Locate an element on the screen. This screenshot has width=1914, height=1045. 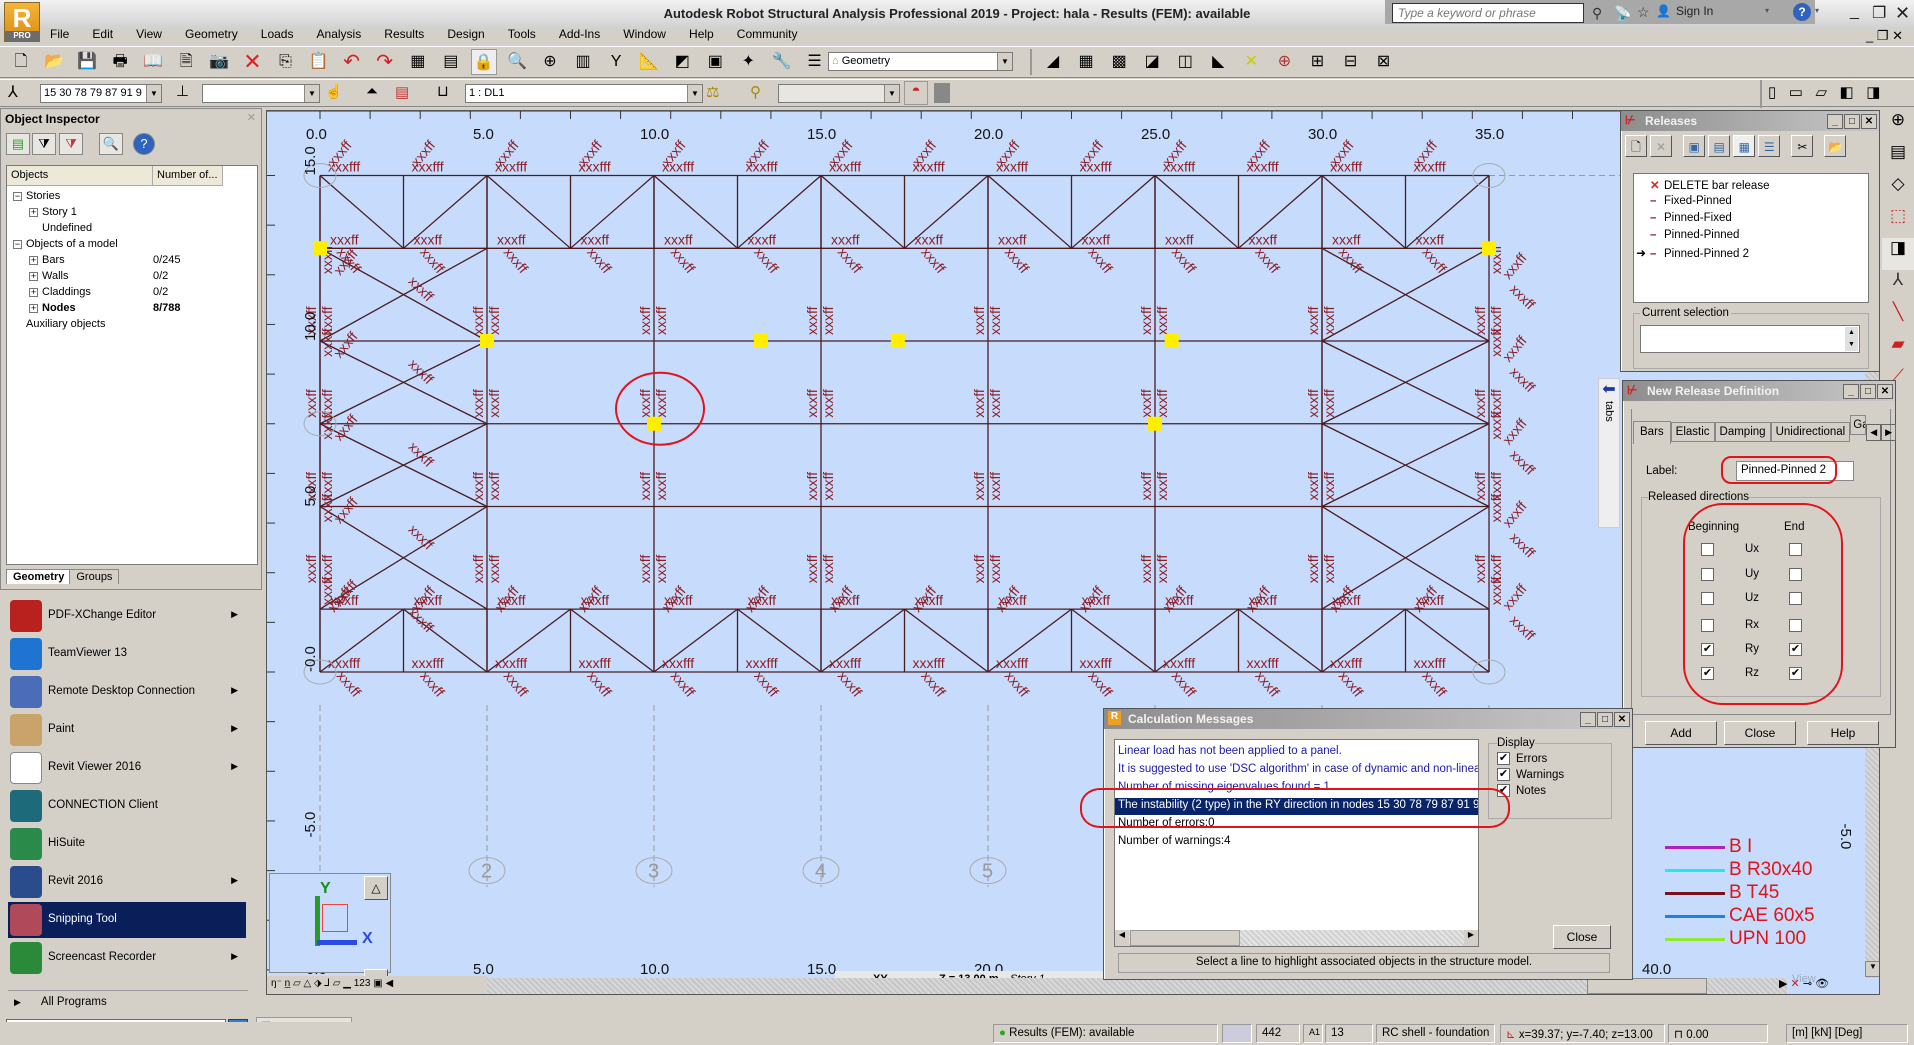
save-icon: 💾 is located at coordinates (87, 62).